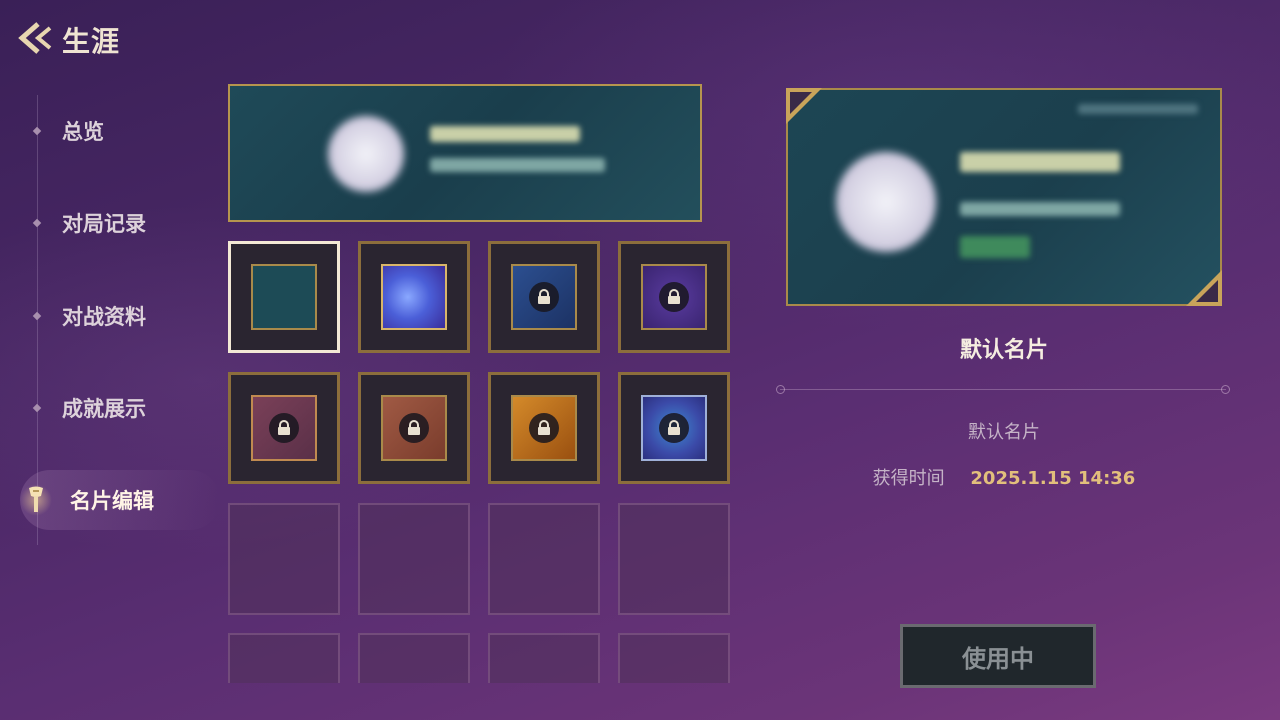 This screenshot has width=1280, height=720. Describe the element at coordinates (995, 247) in the screenshot. I see `player-badge-blurred` at that location.